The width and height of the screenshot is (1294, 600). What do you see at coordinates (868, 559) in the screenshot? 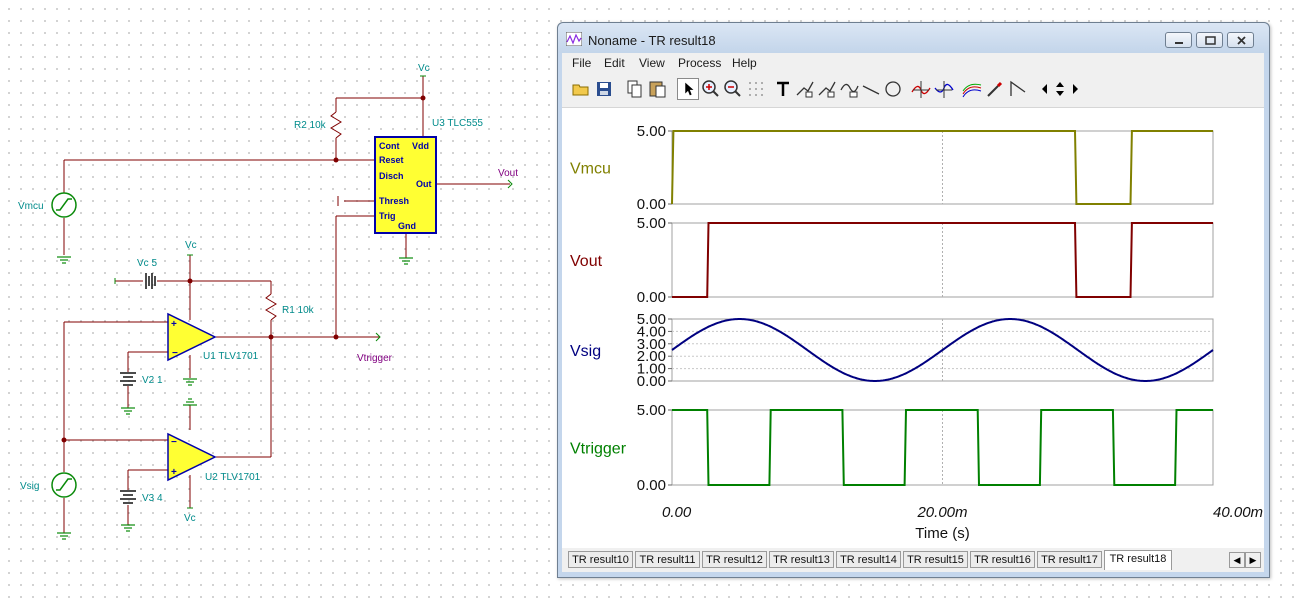
I see `tab-tr-result14: TR result14` at bounding box center [868, 559].